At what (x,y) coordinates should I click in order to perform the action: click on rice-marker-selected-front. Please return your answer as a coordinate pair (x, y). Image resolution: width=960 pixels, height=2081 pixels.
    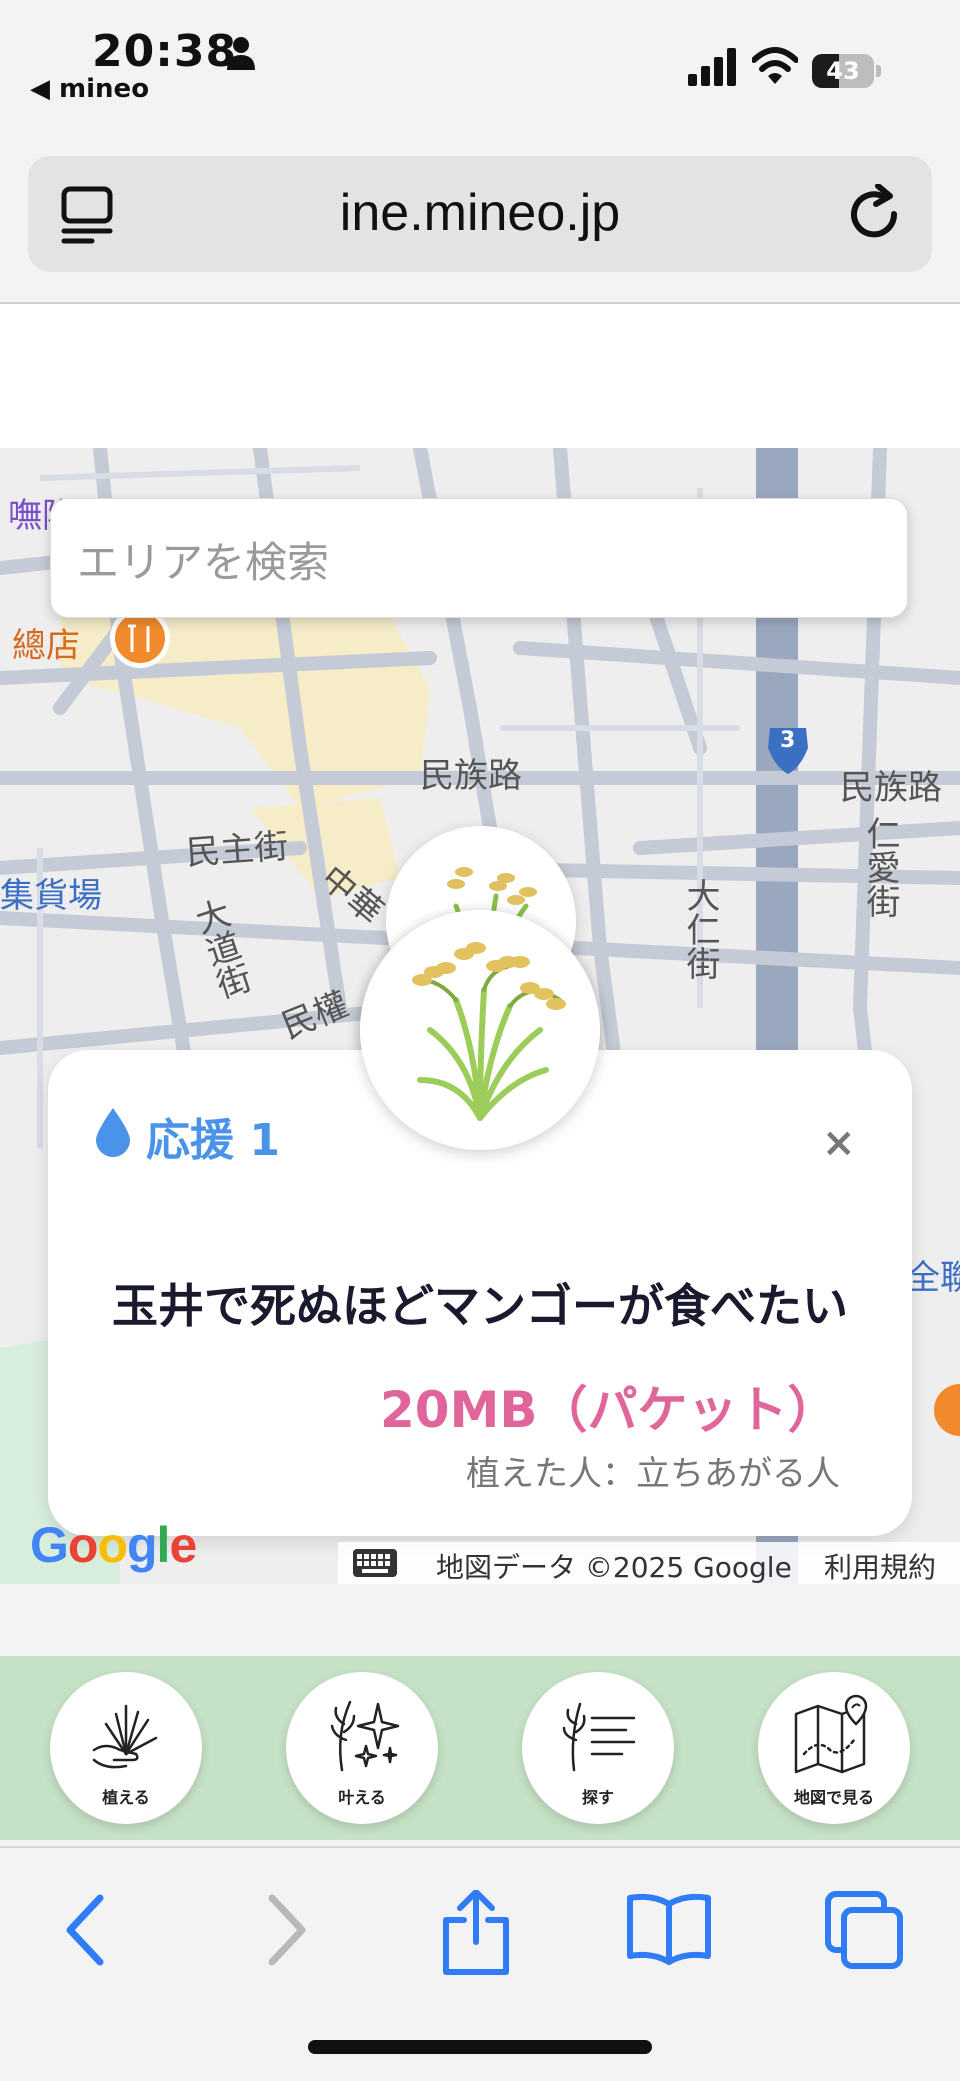
    Looking at the image, I should click on (480, 1030).